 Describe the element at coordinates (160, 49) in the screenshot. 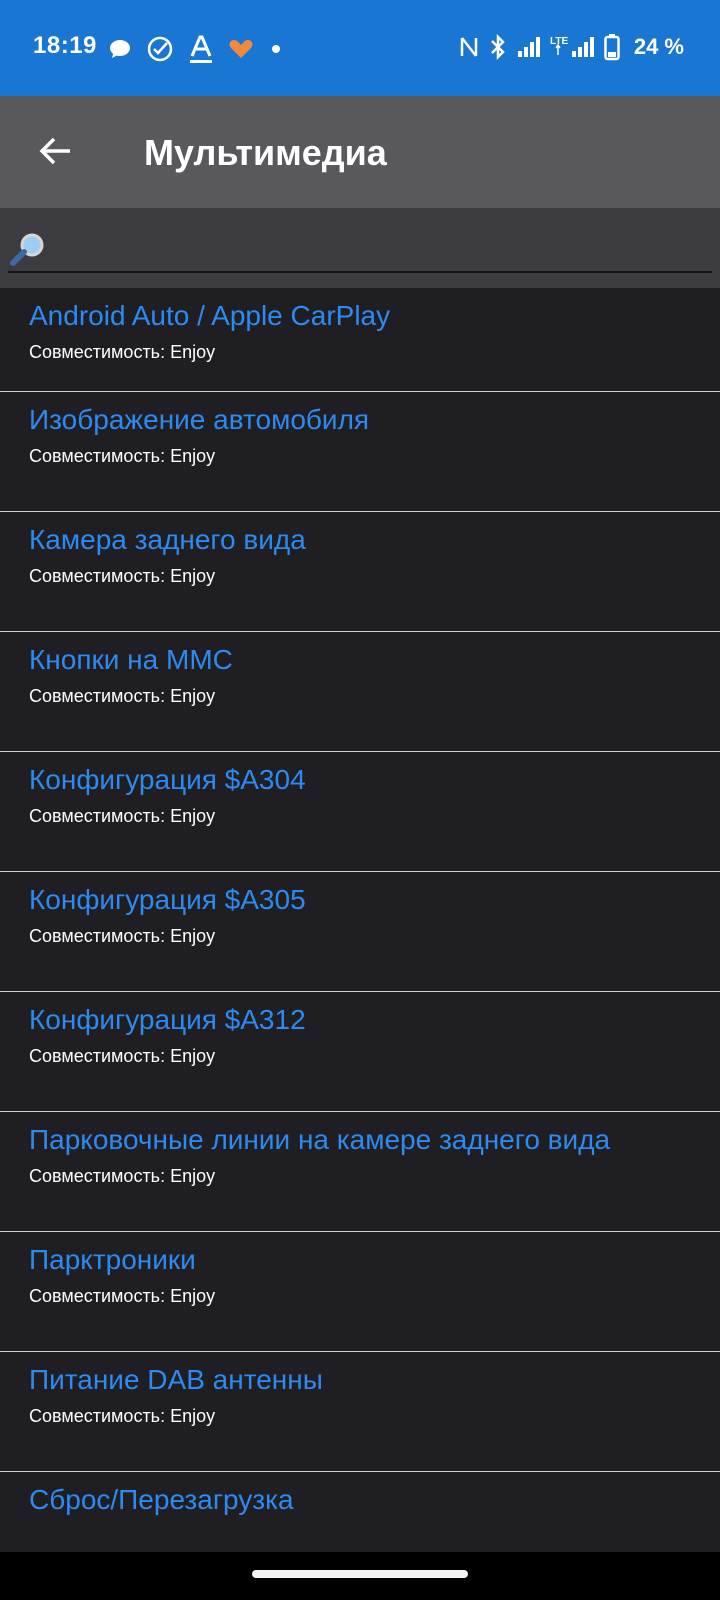

I see `check-circle-icon` at that location.